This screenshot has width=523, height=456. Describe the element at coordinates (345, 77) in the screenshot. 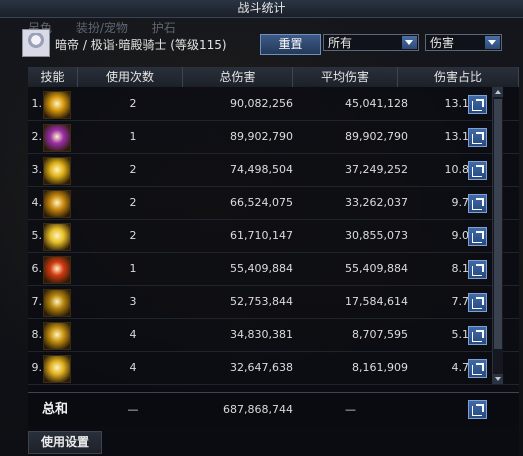

I see `column-header-avg: 平均伤害` at that location.